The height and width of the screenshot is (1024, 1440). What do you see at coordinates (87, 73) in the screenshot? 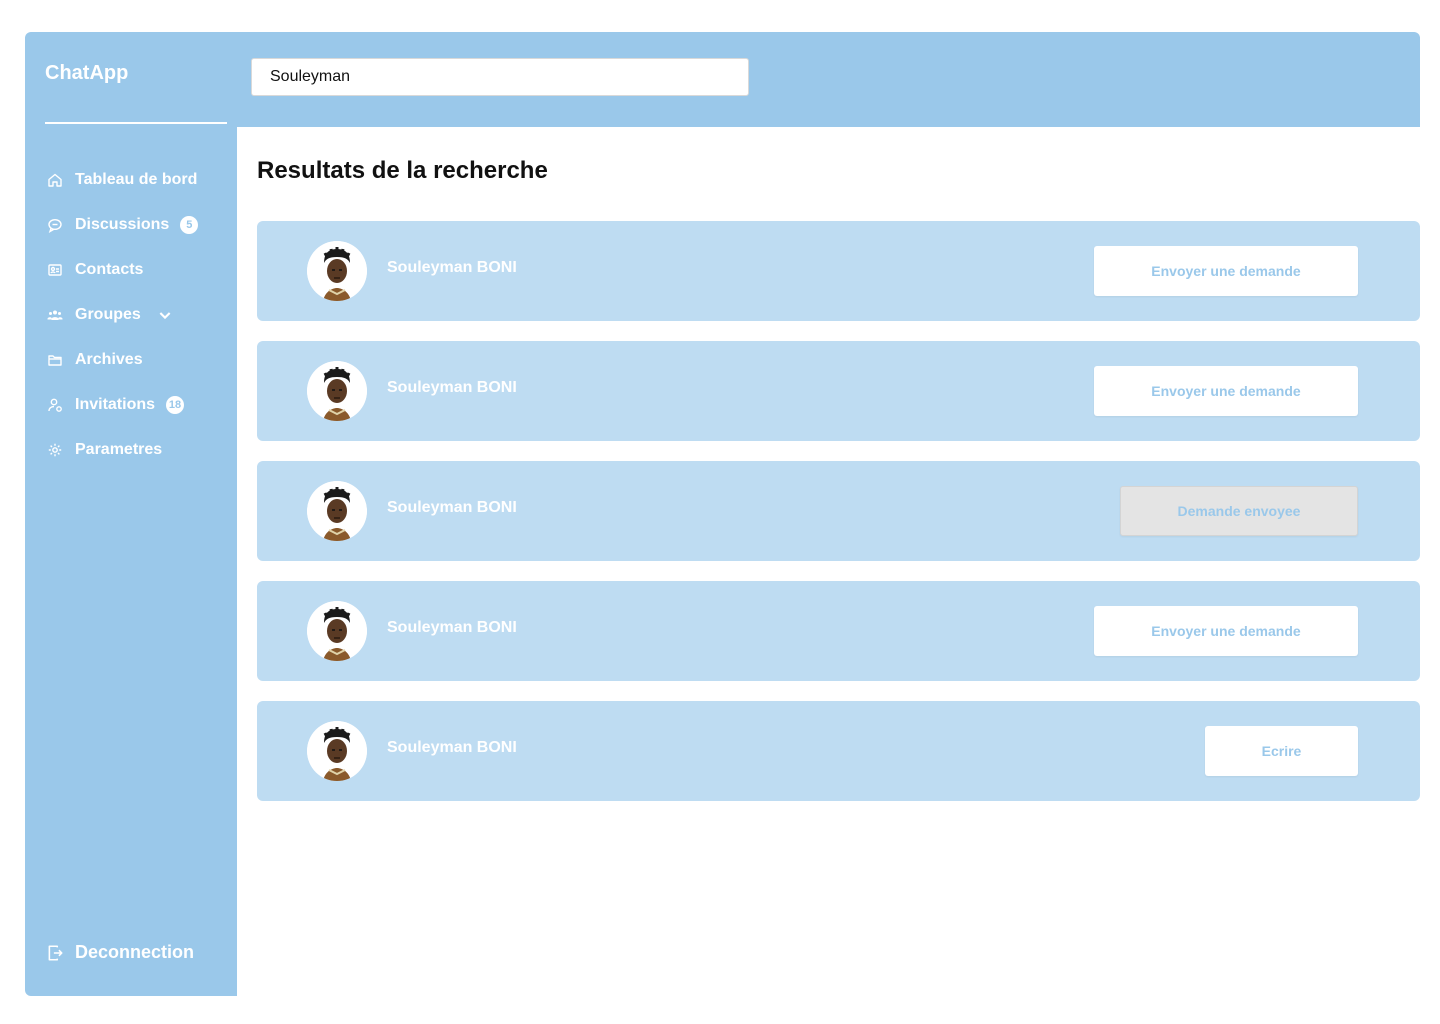
I see `app-logo: ChatApp` at bounding box center [87, 73].